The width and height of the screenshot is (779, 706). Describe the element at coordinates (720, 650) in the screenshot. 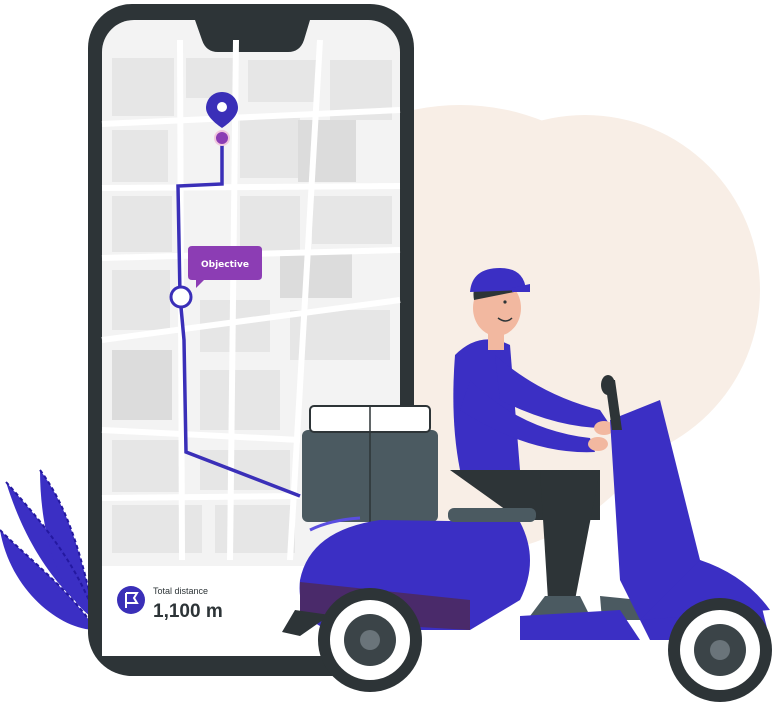

I see `scooter-front-wheel` at that location.